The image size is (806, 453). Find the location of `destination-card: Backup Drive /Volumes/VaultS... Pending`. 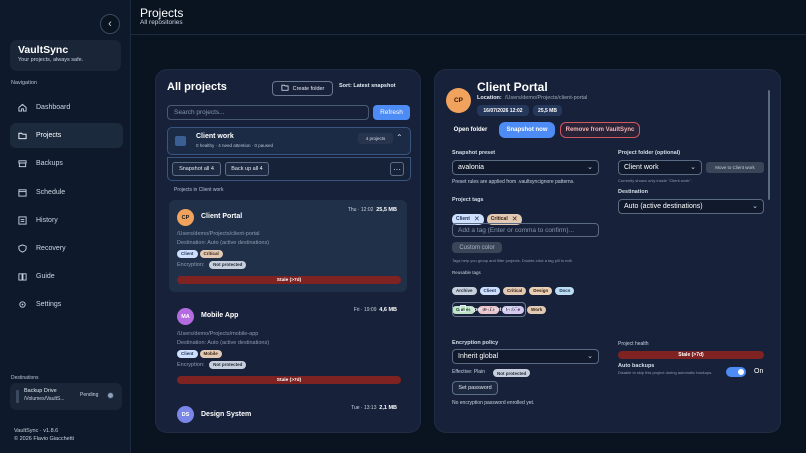

destination-card: Backup Drive /Volumes/VaultS... Pending is located at coordinates (66, 396).